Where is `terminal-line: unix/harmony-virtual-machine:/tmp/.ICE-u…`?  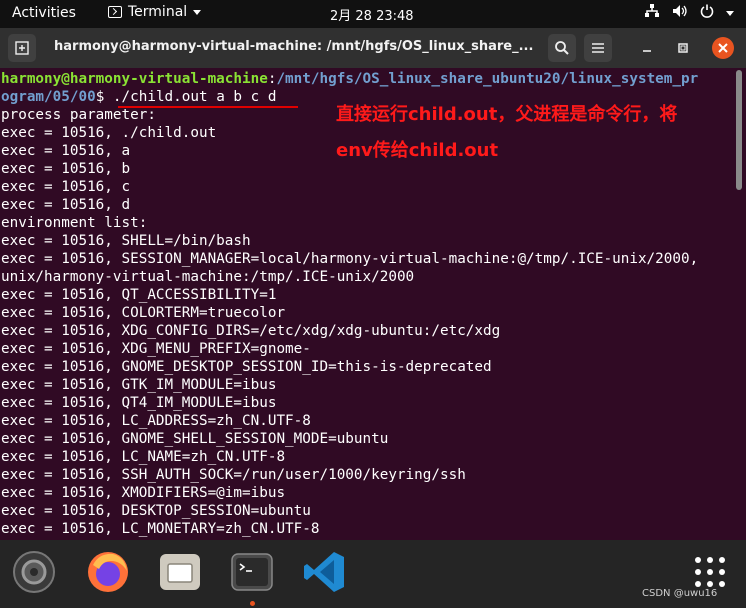
terminal-line: unix/harmony-virtual-machine:/tmp/.ICE-u… is located at coordinates (208, 277).